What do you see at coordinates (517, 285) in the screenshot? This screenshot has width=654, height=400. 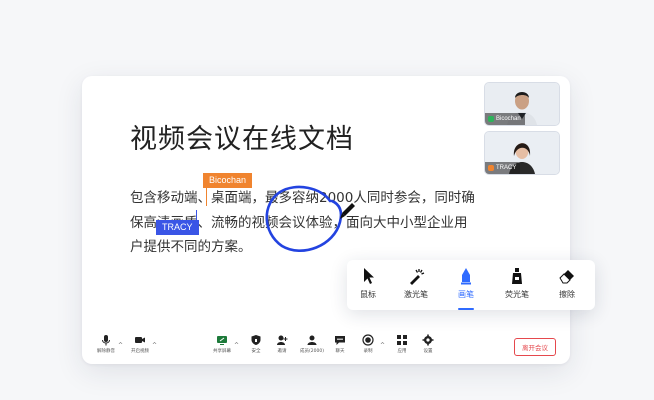 I see `tool-highlighter: 荧光笔` at bounding box center [517, 285].